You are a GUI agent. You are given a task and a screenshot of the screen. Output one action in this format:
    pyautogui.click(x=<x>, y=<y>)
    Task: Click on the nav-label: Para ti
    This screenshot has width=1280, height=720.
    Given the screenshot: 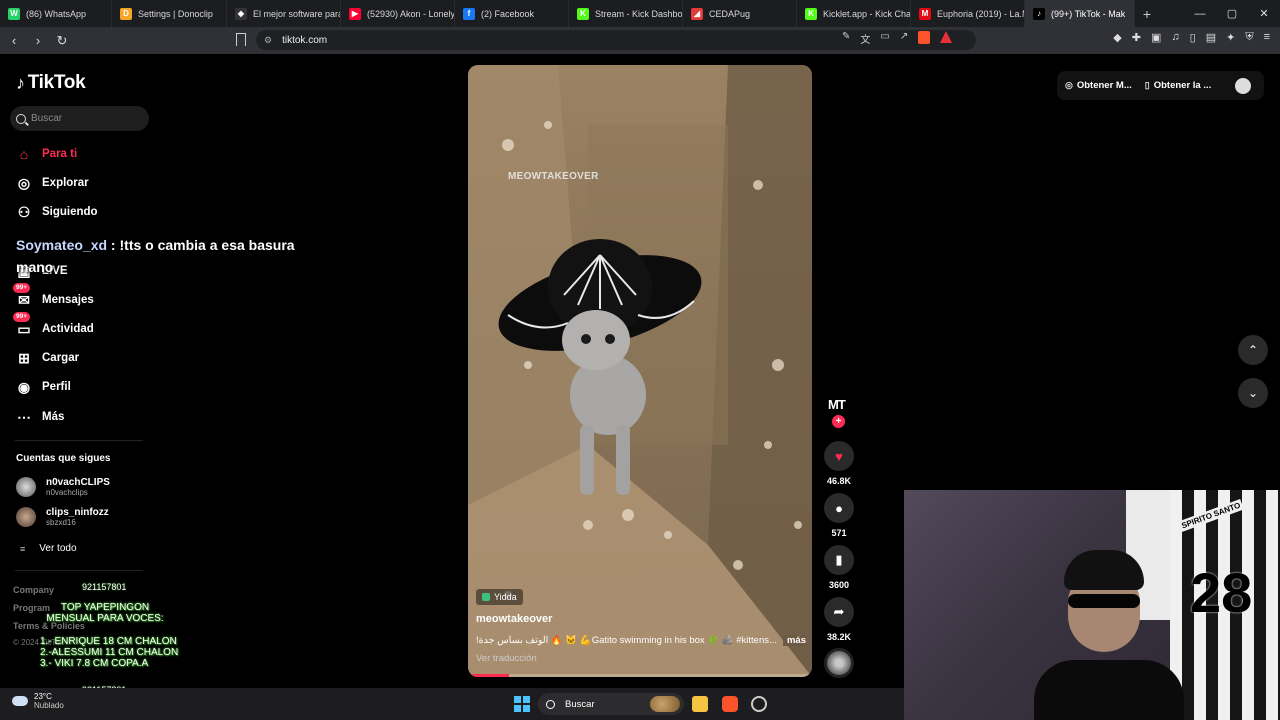 What is the action you would take?
    pyautogui.click(x=60, y=154)
    